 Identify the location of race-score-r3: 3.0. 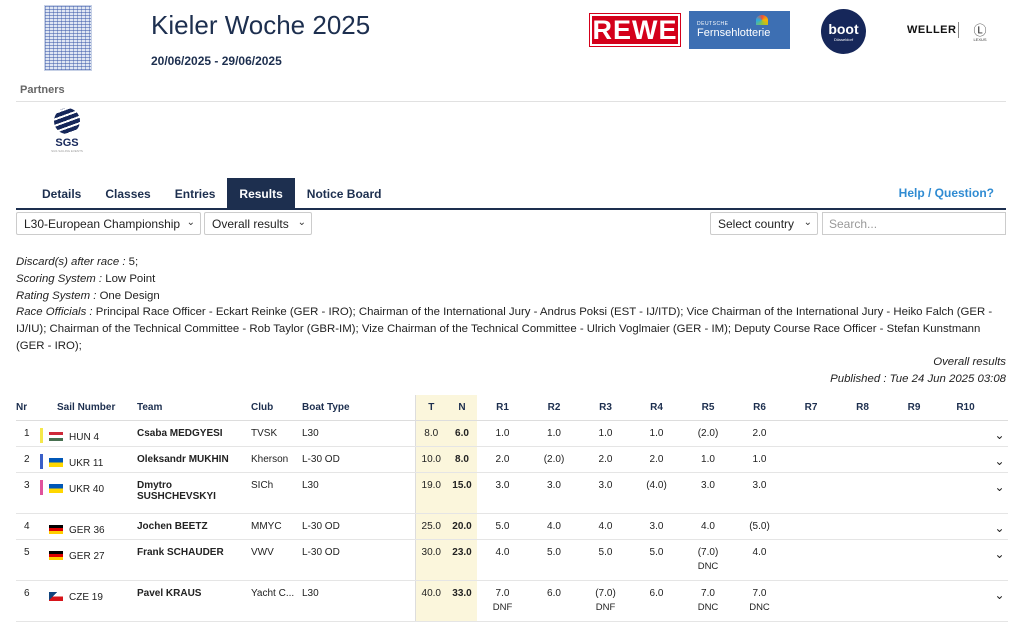
(605, 493).